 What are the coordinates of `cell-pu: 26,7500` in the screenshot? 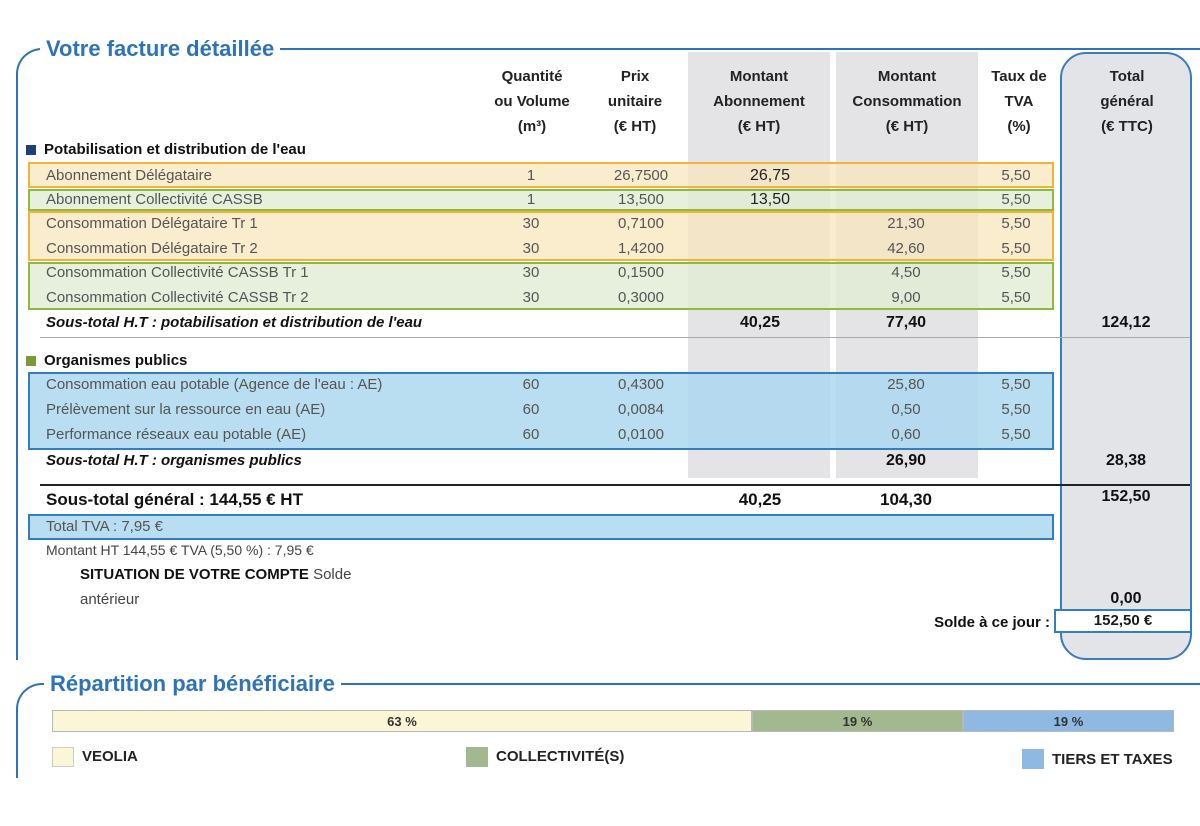 It's located at (641, 175).